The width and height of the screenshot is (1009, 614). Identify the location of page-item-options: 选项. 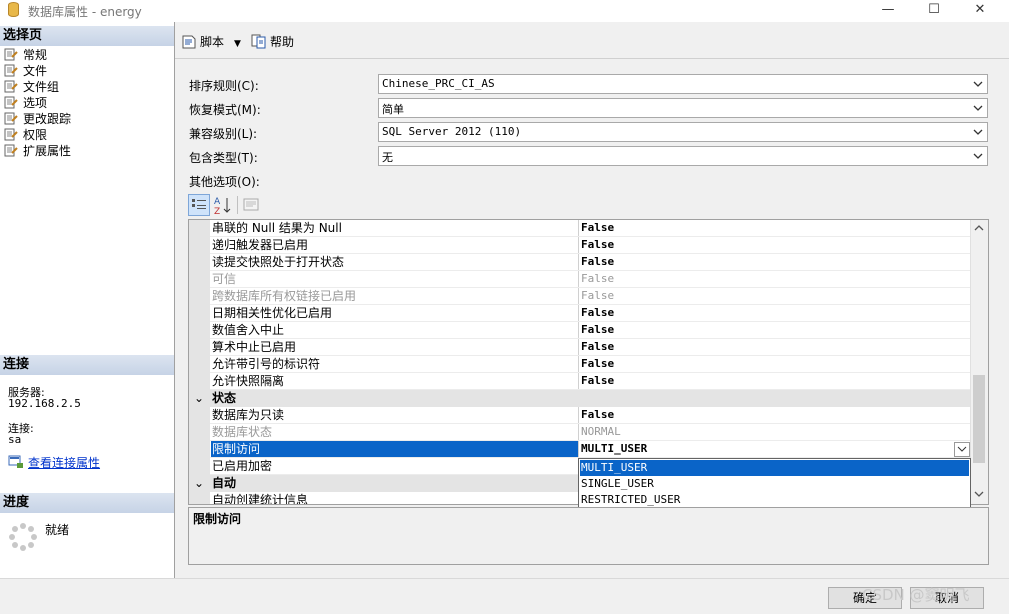
(25, 103).